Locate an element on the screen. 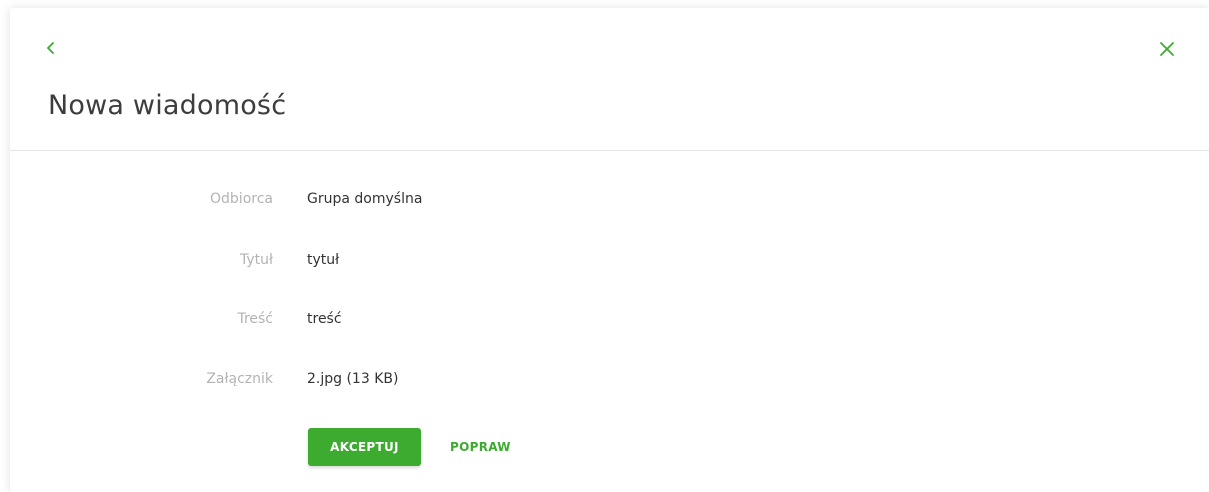 The height and width of the screenshot is (492, 1209). attachment-label: Załącznik is located at coordinates (239, 379).